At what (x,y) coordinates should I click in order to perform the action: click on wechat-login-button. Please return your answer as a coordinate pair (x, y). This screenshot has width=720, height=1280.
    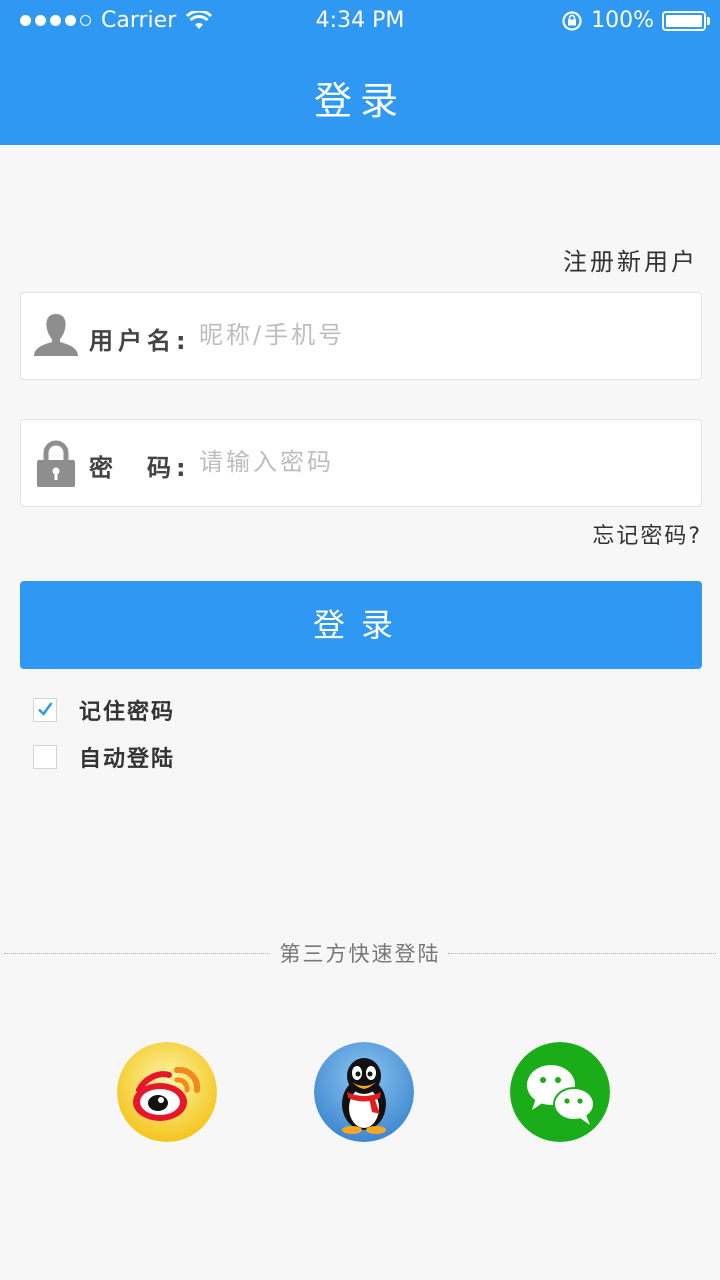
    Looking at the image, I should click on (560, 1092).